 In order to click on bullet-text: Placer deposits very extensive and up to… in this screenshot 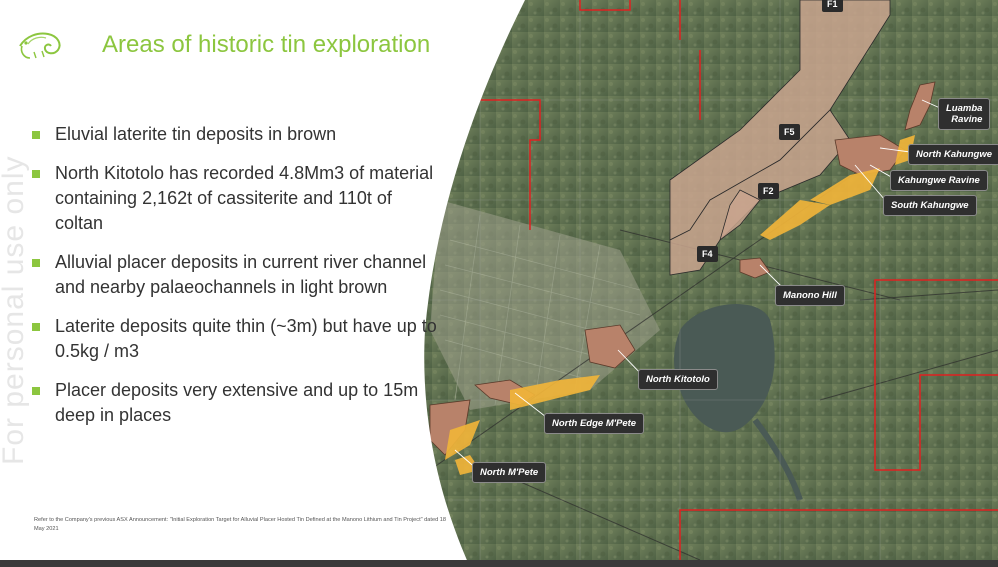, I will do `click(237, 402)`.